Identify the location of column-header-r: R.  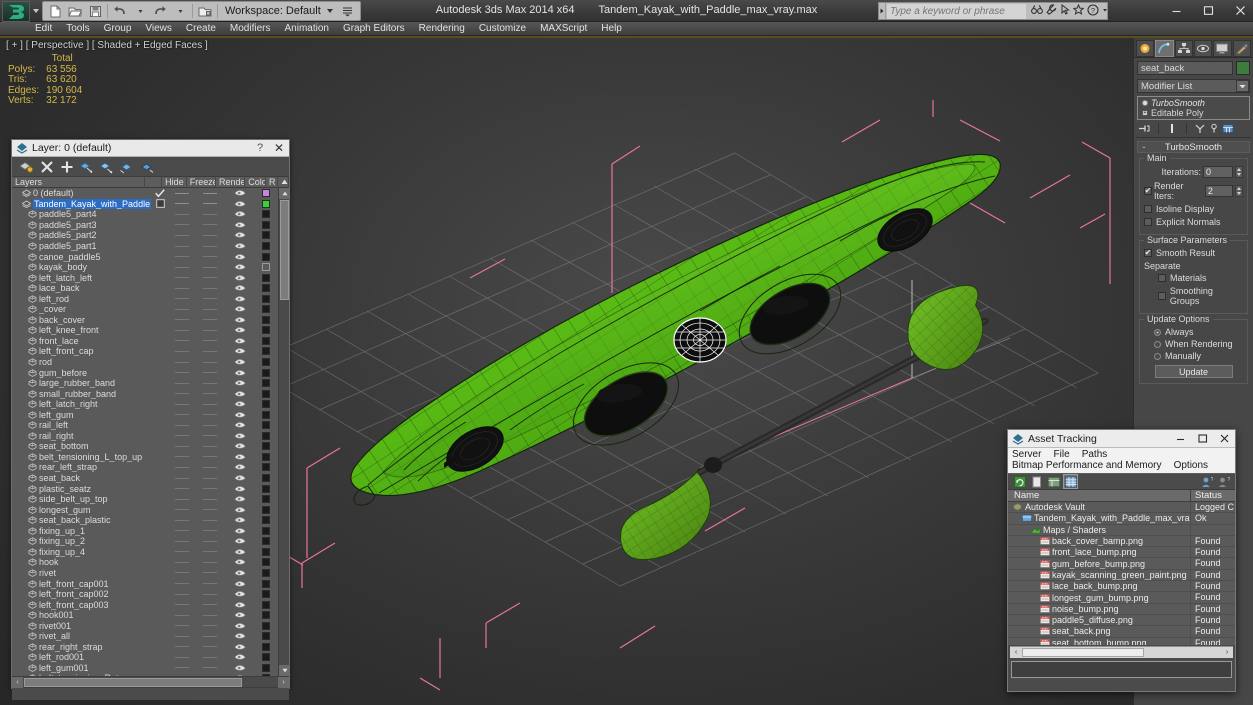
(272, 182).